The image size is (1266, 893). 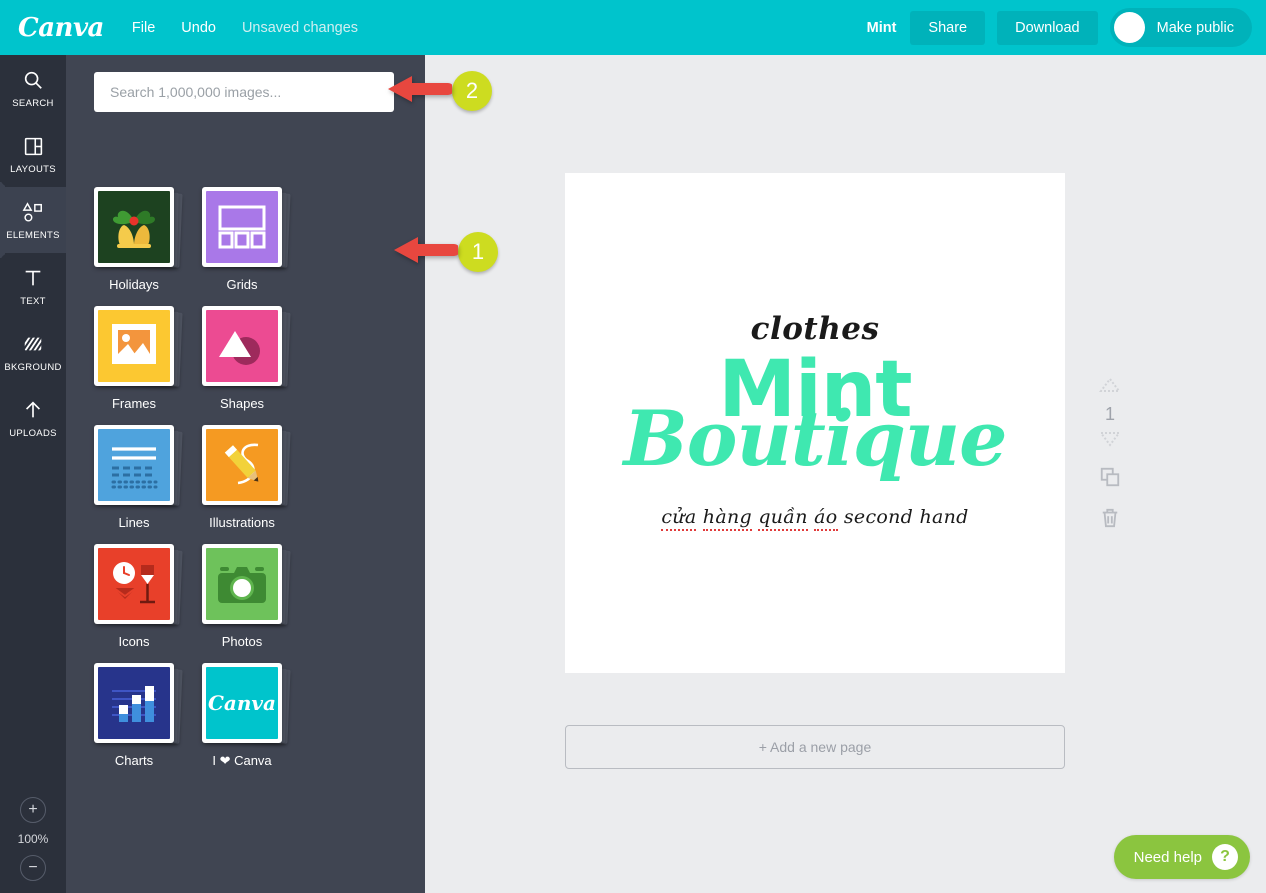 I want to click on tile-i-love-canva: Canva I ❤ Canva, so click(x=256, y=716).